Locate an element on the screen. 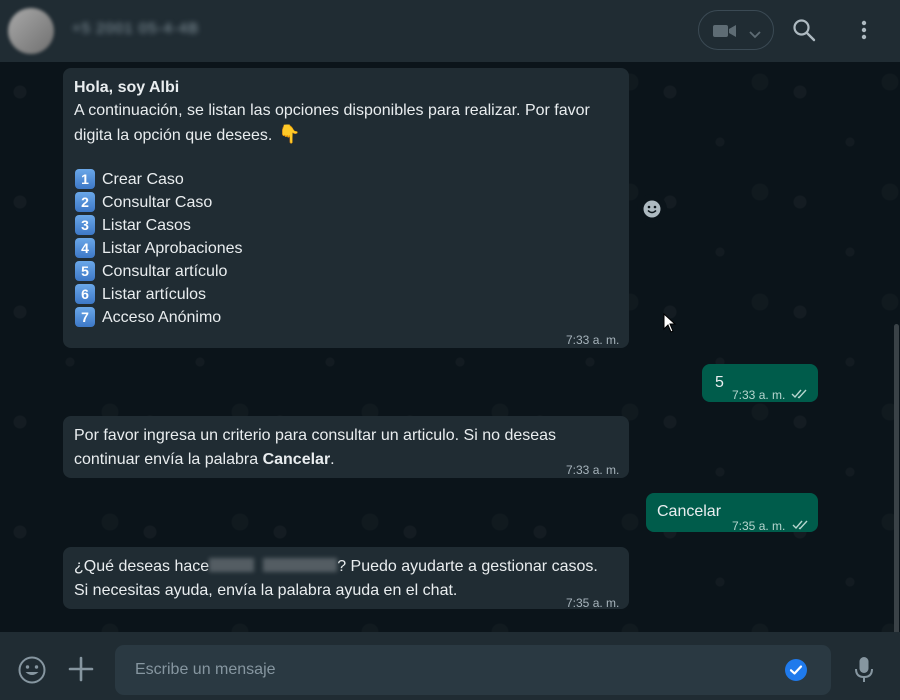 This screenshot has height=700, width=900. keycap-number-icon: 7 is located at coordinates (85, 317).